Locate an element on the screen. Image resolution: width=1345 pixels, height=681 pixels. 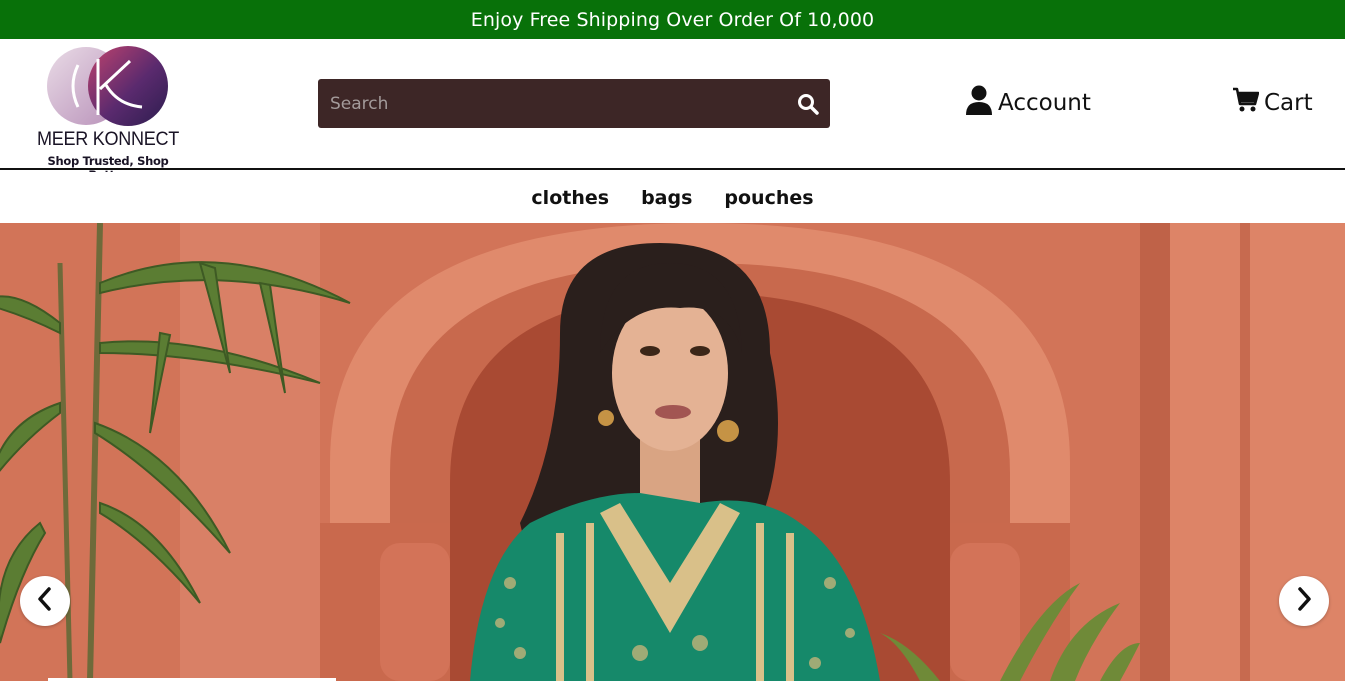
search-input is located at coordinates (552, 103).